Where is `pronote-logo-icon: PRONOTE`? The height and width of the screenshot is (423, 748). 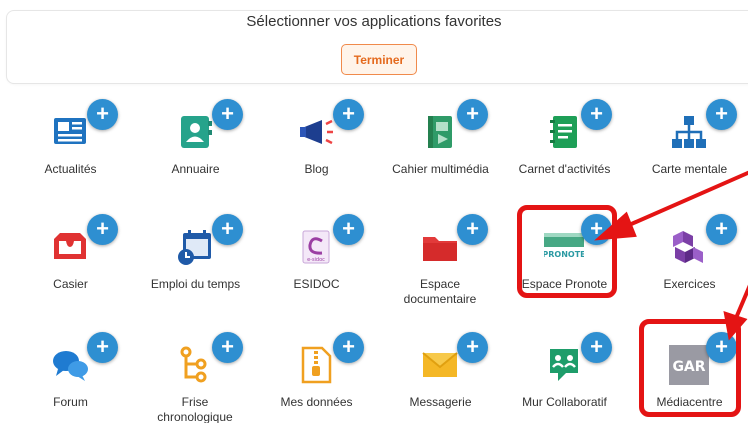
pronote-logo-icon: PRONOTE is located at coordinates (564, 247).